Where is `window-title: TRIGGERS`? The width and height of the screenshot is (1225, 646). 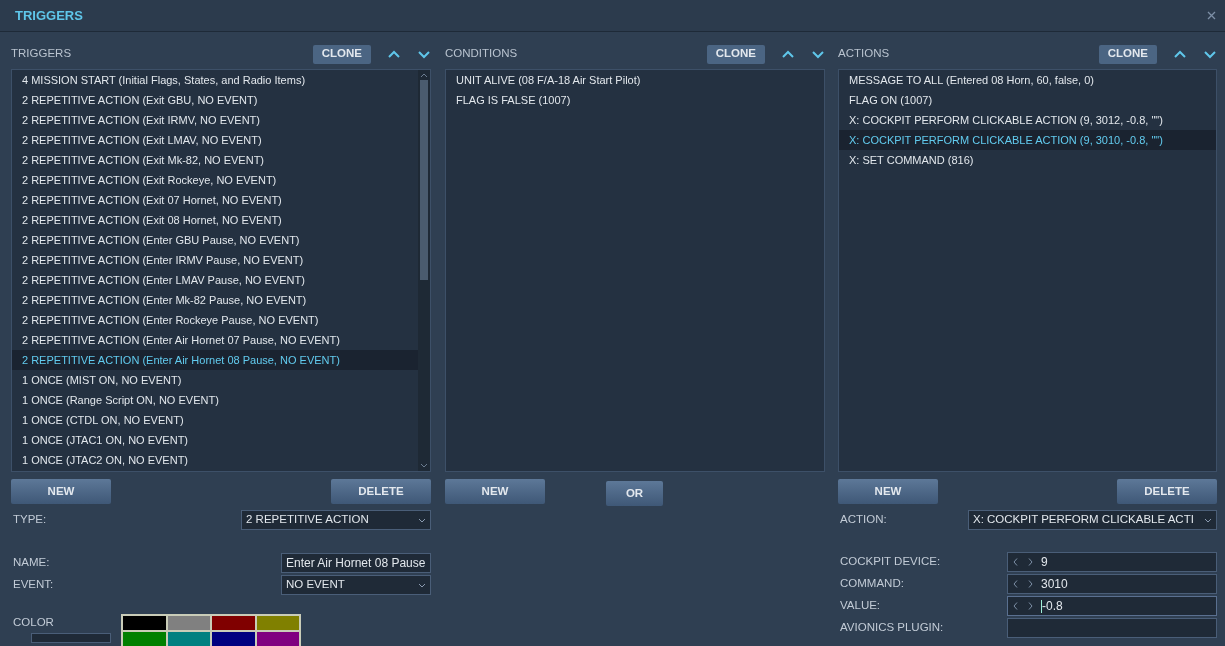 window-title: TRIGGERS is located at coordinates (49, 15).